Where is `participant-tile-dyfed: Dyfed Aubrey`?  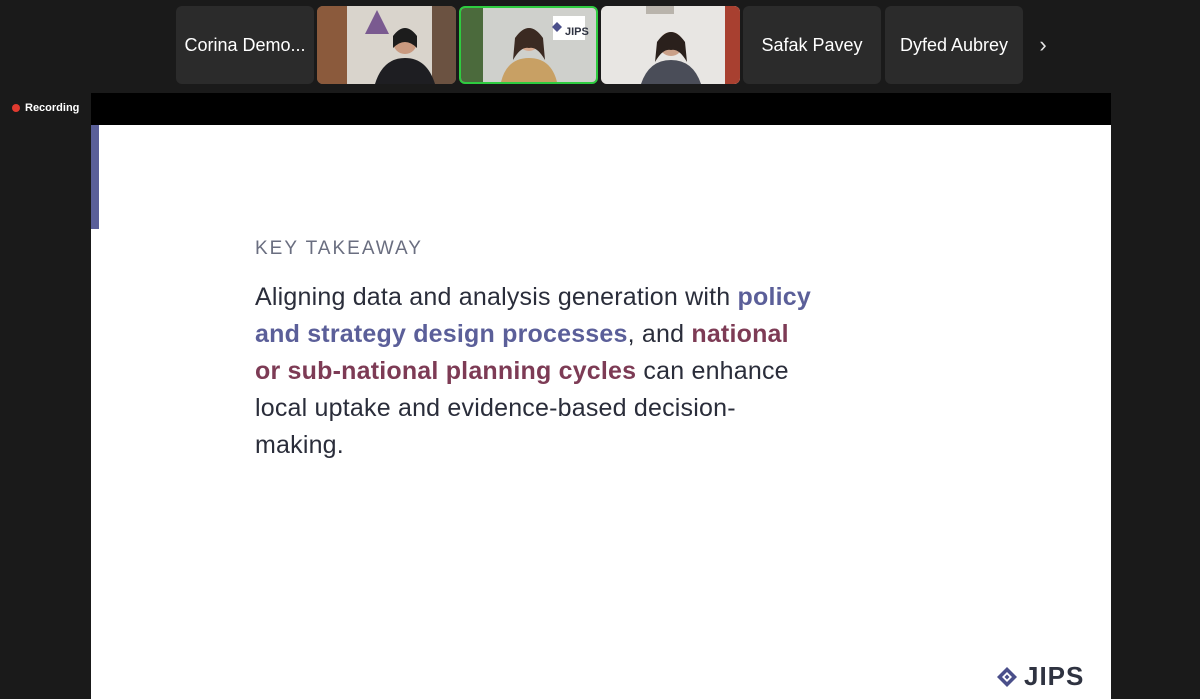
participant-tile-dyfed: Dyfed Aubrey is located at coordinates (954, 45).